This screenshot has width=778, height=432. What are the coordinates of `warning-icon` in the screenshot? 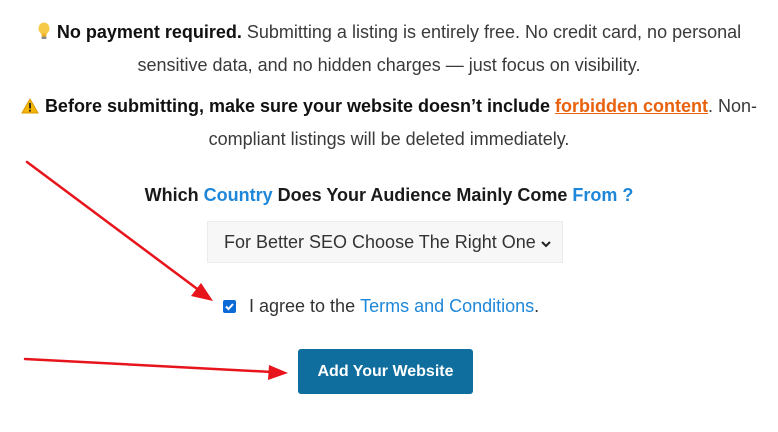 It's located at (30, 108).